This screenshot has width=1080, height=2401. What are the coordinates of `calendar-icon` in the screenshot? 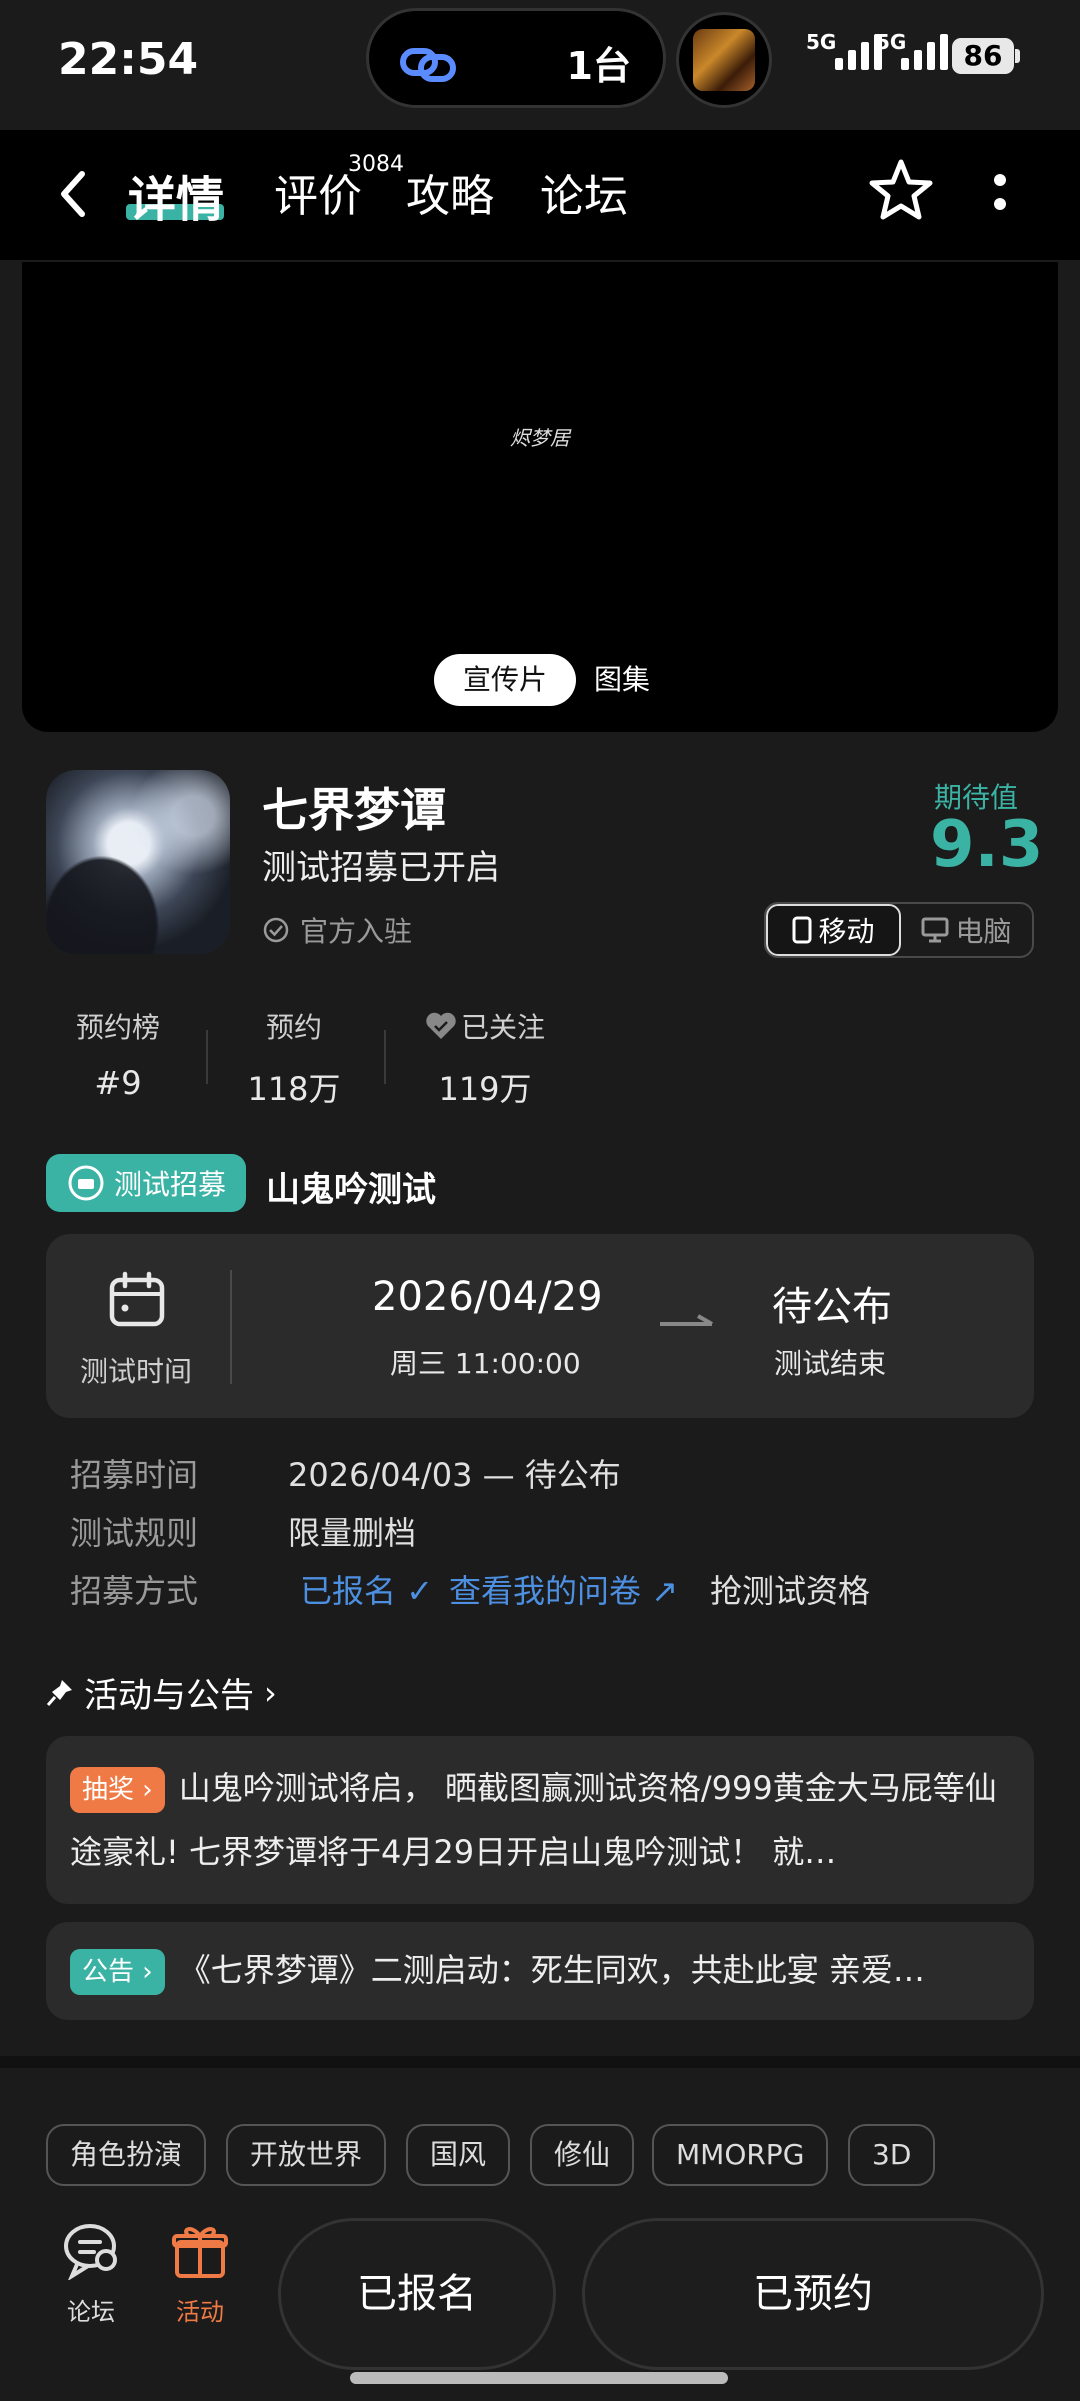 It's located at (137, 1299).